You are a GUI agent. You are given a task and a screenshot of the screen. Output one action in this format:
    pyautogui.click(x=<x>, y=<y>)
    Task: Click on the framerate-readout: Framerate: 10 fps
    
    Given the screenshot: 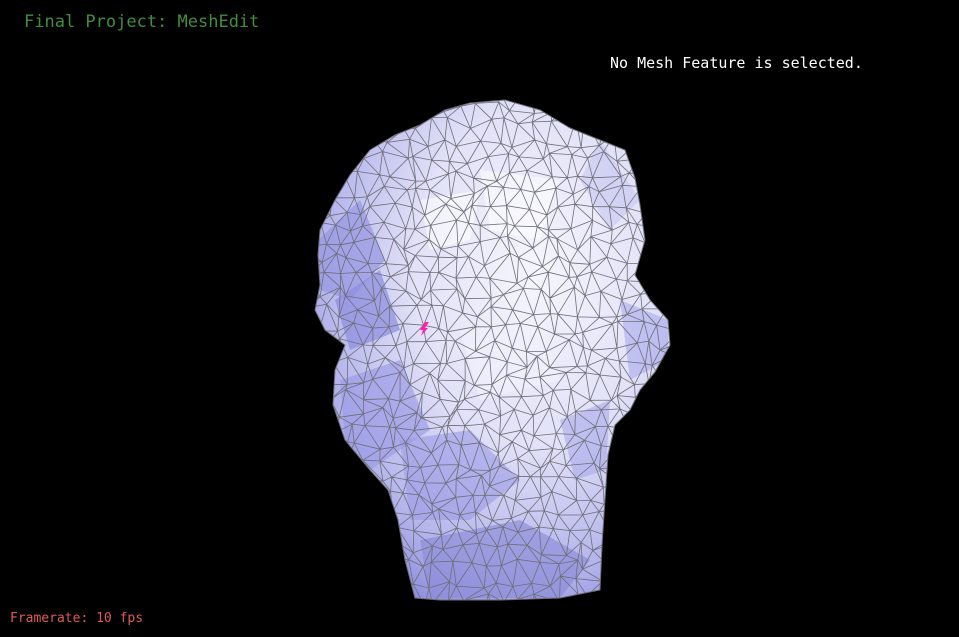 What is the action you would take?
    pyautogui.click(x=77, y=618)
    